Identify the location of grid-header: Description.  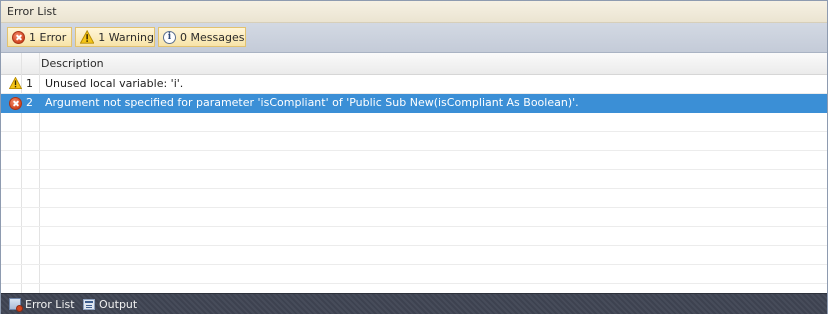
(414, 64).